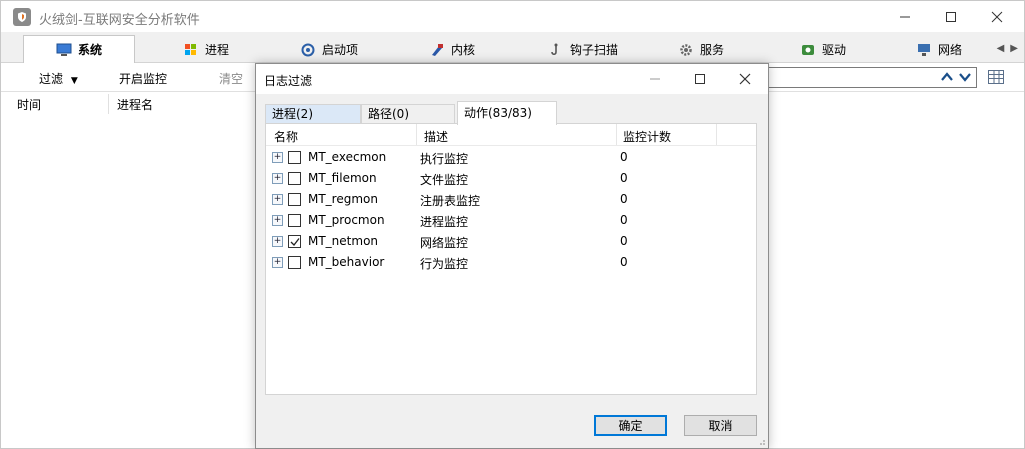 Image resolution: width=1025 pixels, height=449 pixels. I want to click on item-name: MT_procmon, so click(346, 220).